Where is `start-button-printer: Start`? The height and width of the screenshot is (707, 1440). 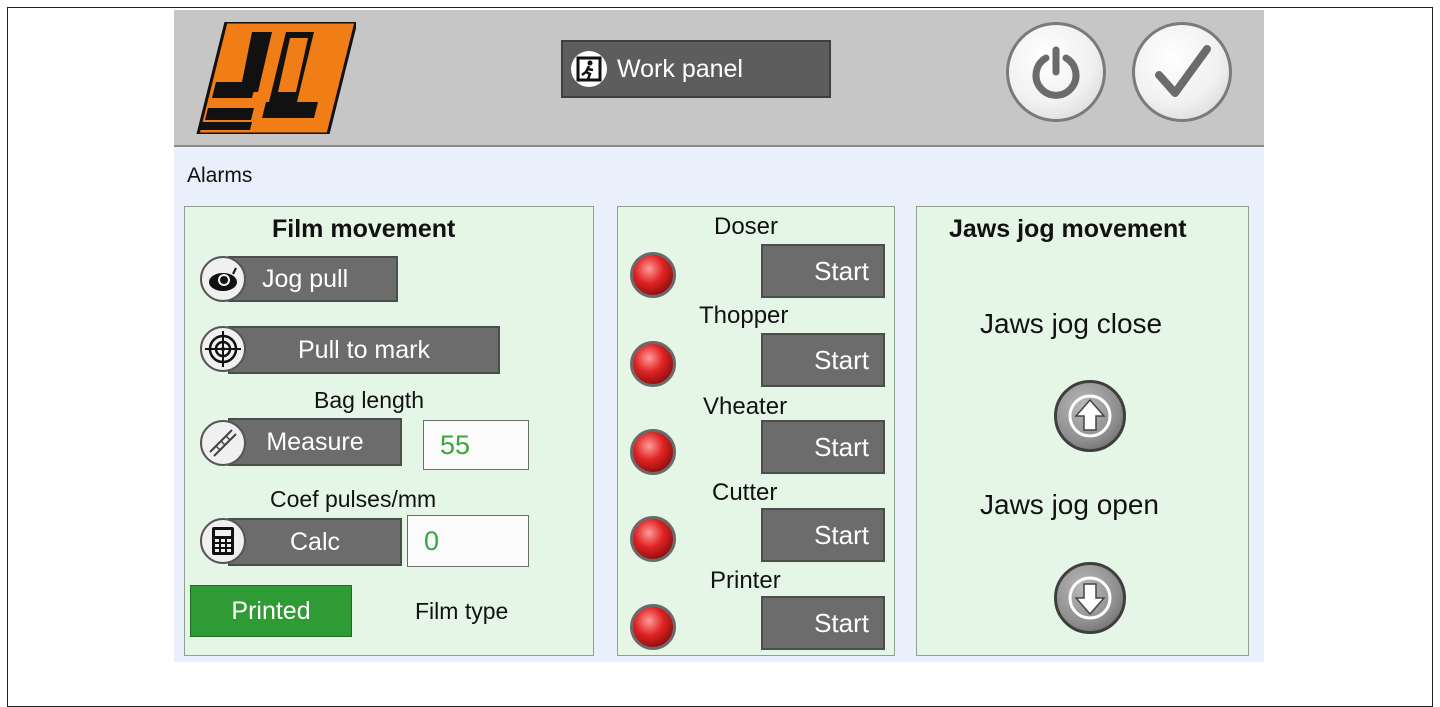 start-button-printer: Start is located at coordinates (823, 623).